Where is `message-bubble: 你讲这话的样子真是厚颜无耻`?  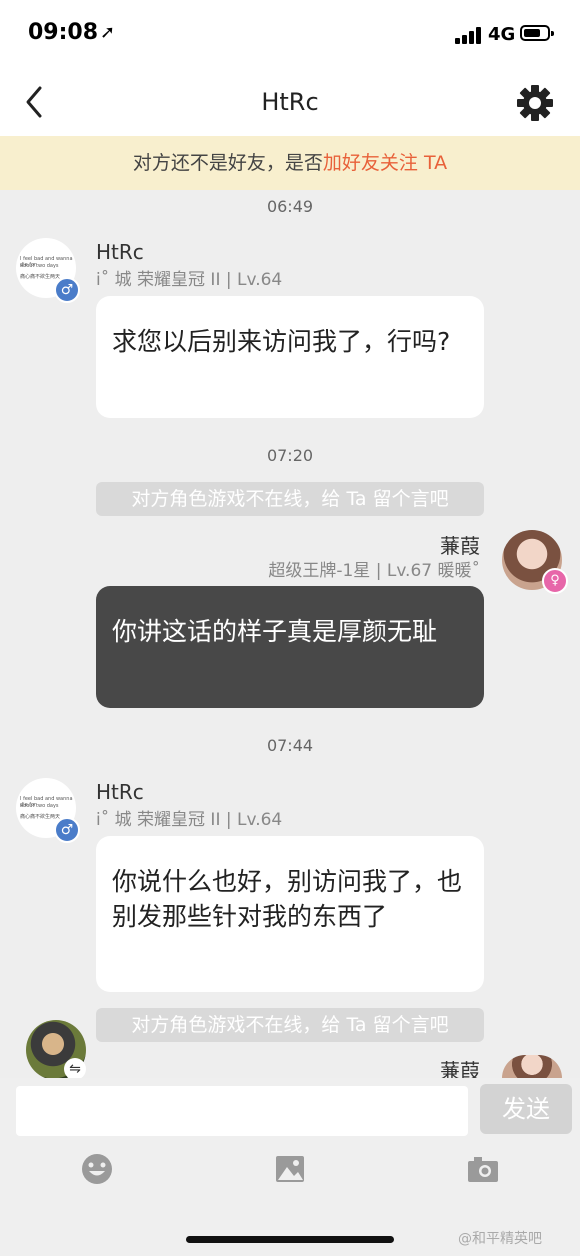
message-bubble: 你讲这话的样子真是厚颜无耻 is located at coordinates (290, 647).